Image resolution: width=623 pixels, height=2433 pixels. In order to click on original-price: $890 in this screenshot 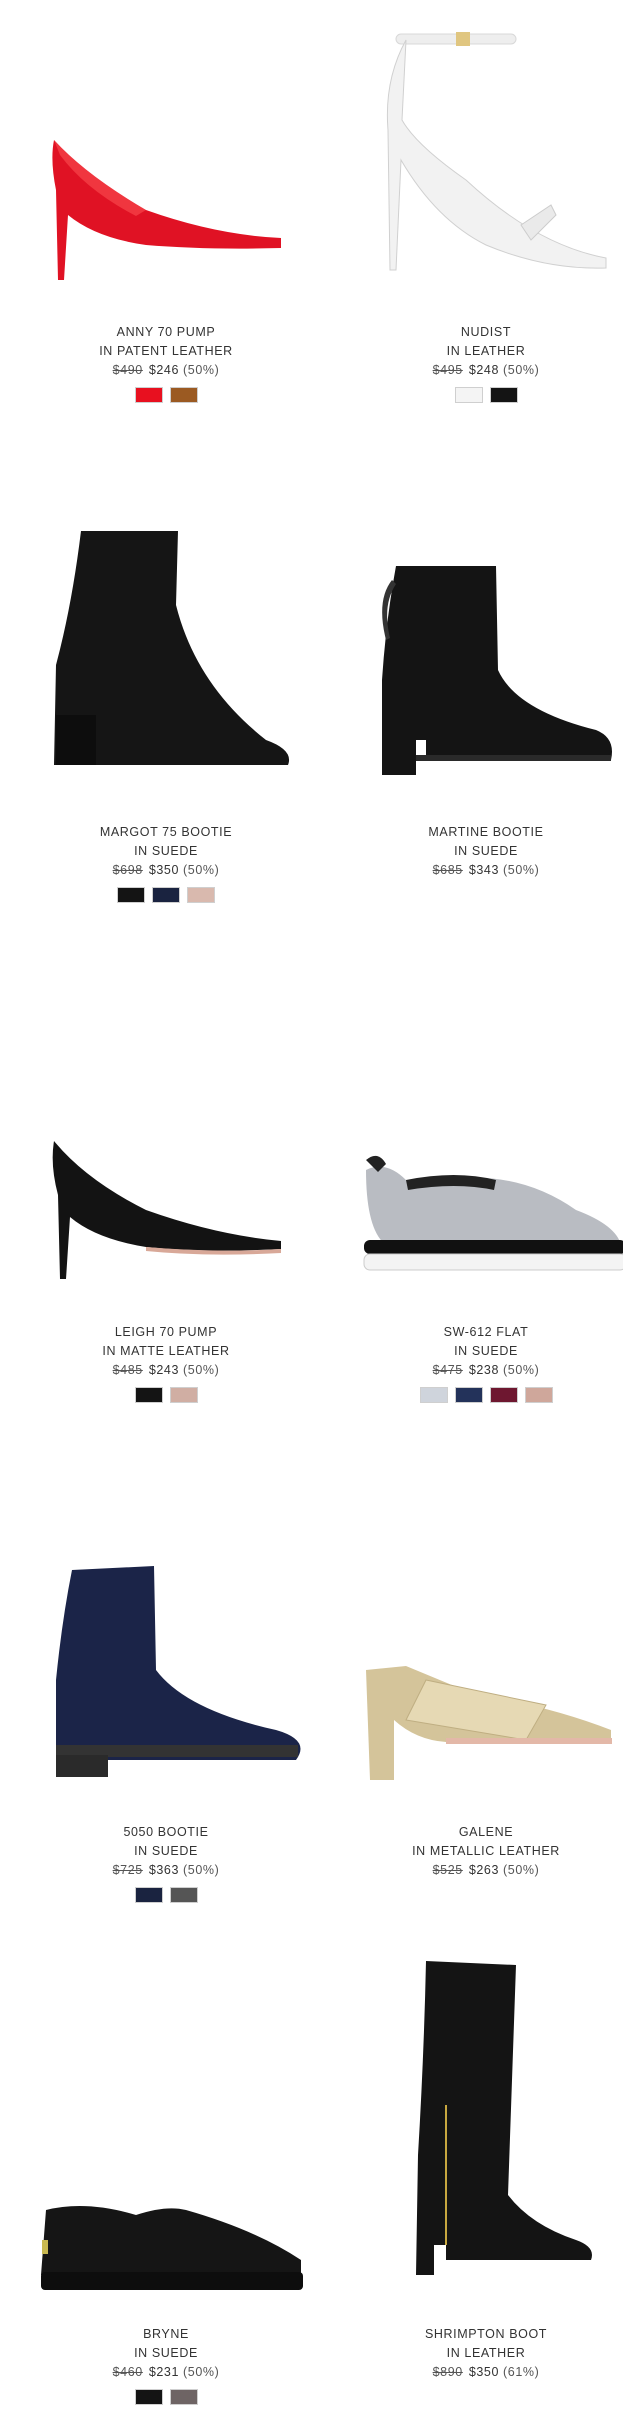, I will do `click(447, 2372)`.